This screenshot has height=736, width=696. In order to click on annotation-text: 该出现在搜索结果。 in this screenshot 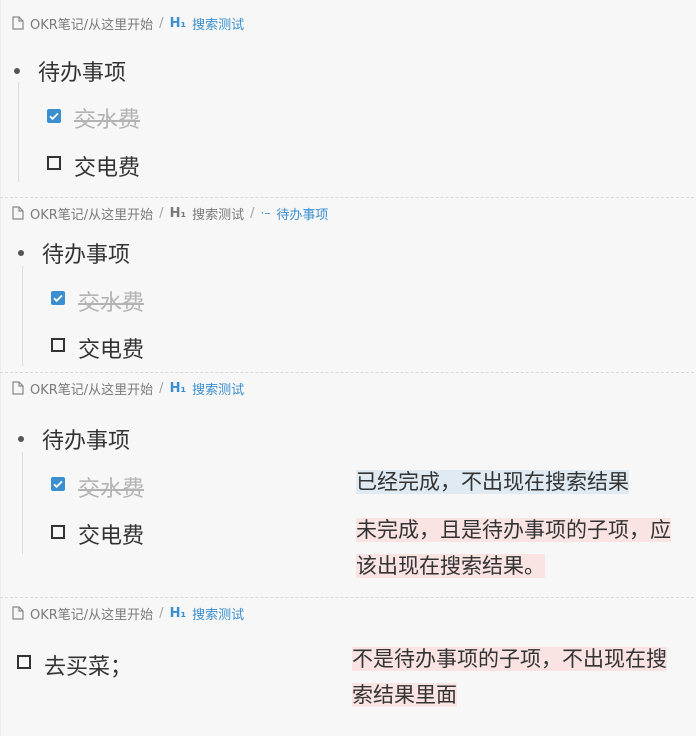, I will do `click(450, 566)`.